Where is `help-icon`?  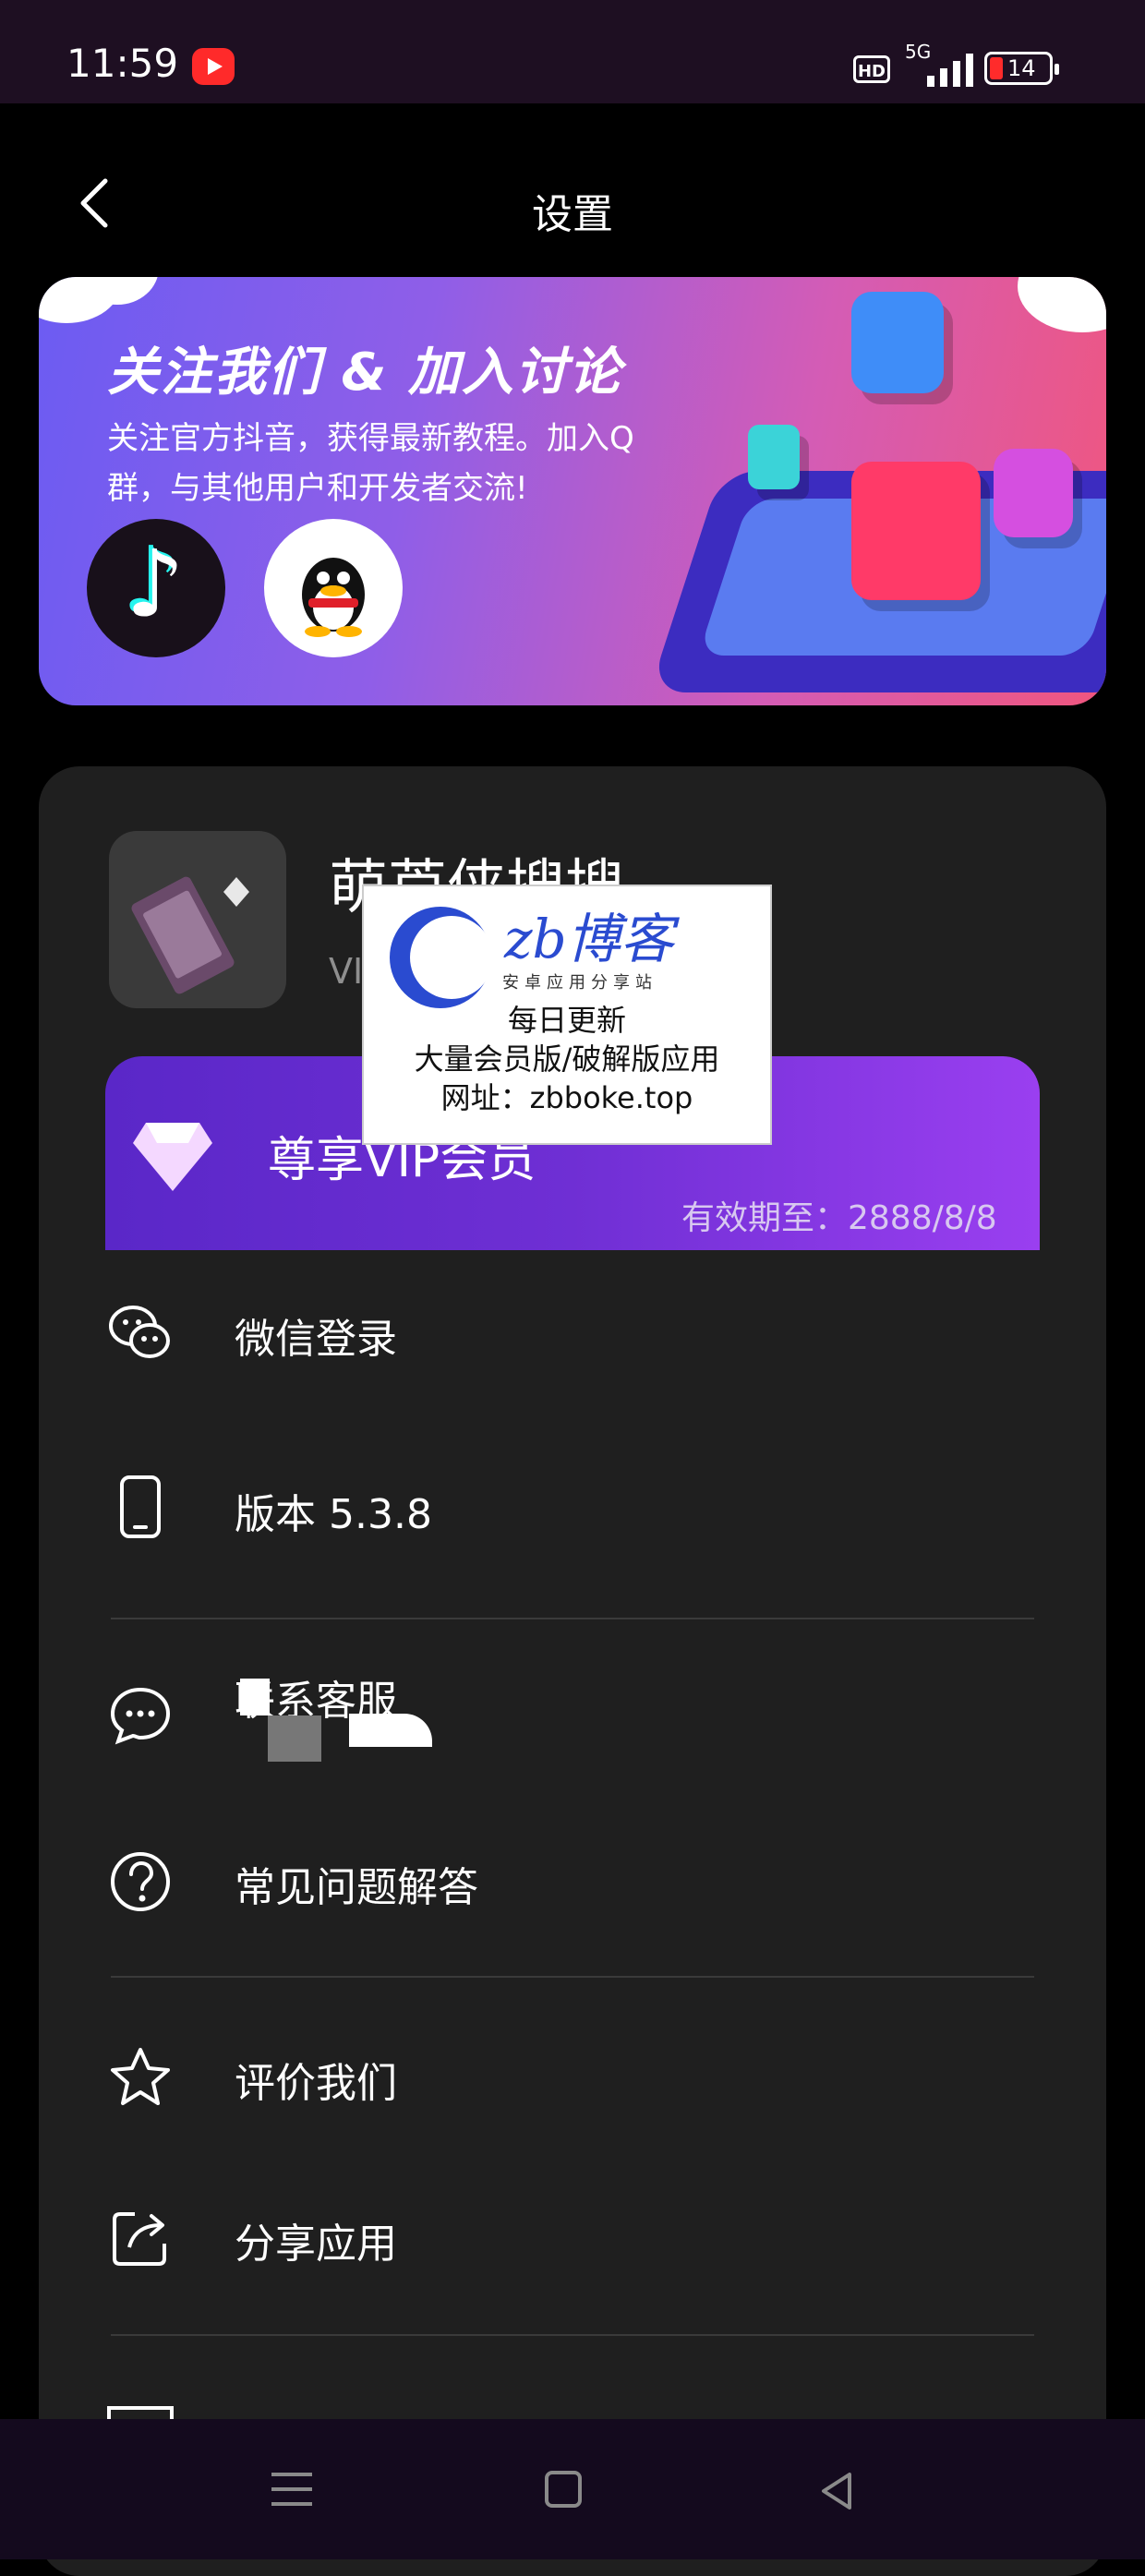 help-icon is located at coordinates (140, 1881).